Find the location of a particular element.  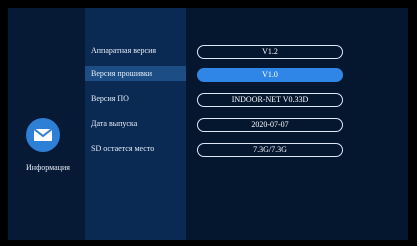

menu-item-software-version: Версия ПО is located at coordinates (135, 98).